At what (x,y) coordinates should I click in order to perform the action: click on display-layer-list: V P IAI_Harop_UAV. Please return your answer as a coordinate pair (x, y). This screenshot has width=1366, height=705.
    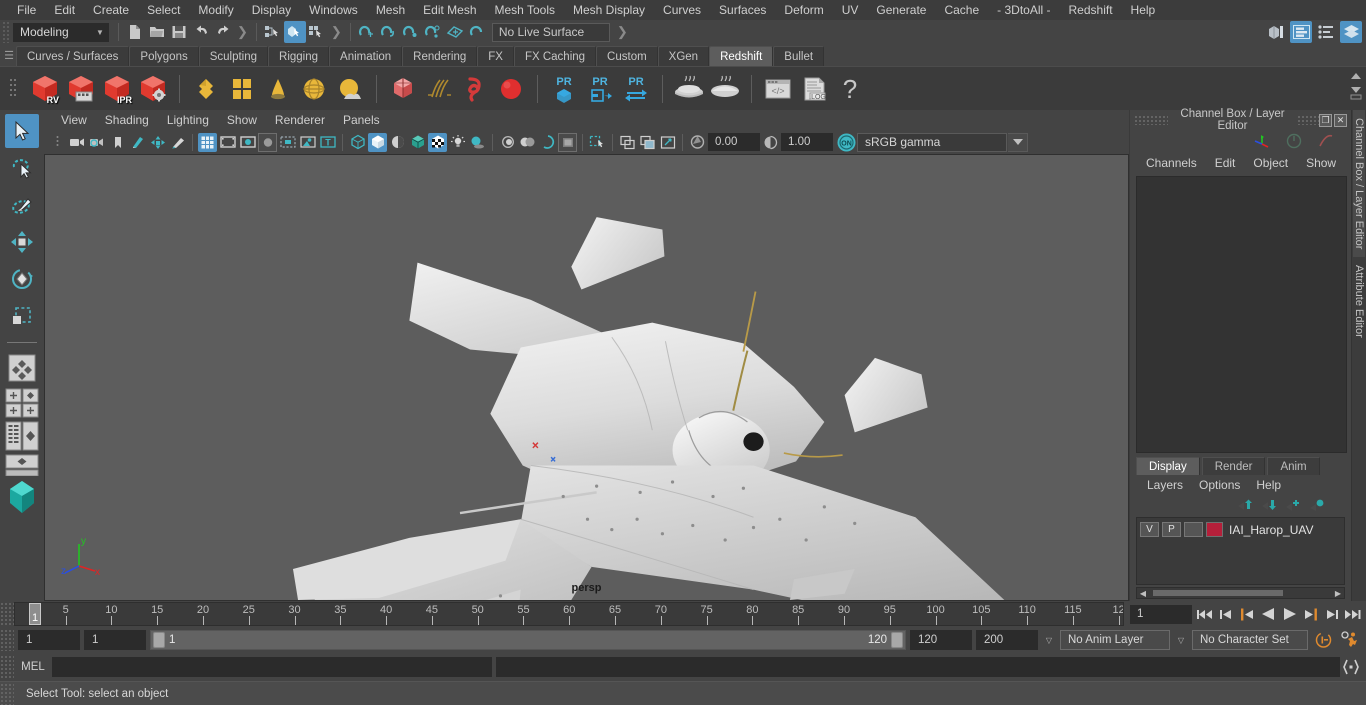
    Looking at the image, I should click on (1240, 551).